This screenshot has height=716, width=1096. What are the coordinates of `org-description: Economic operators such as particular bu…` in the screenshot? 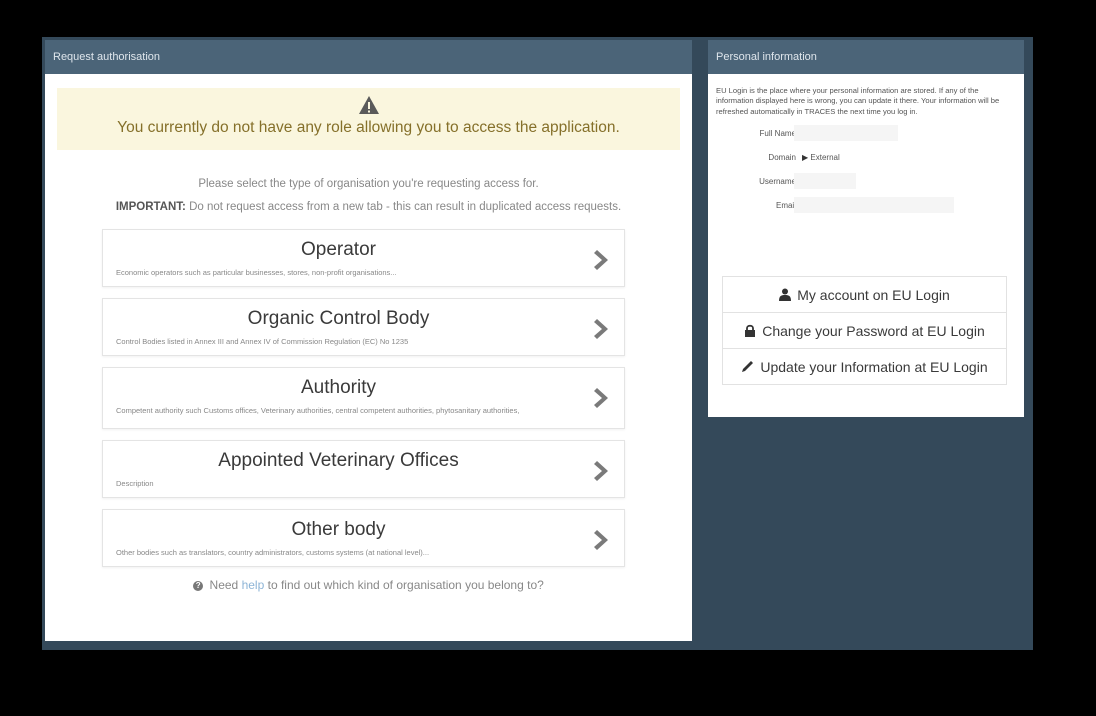 It's located at (256, 272).